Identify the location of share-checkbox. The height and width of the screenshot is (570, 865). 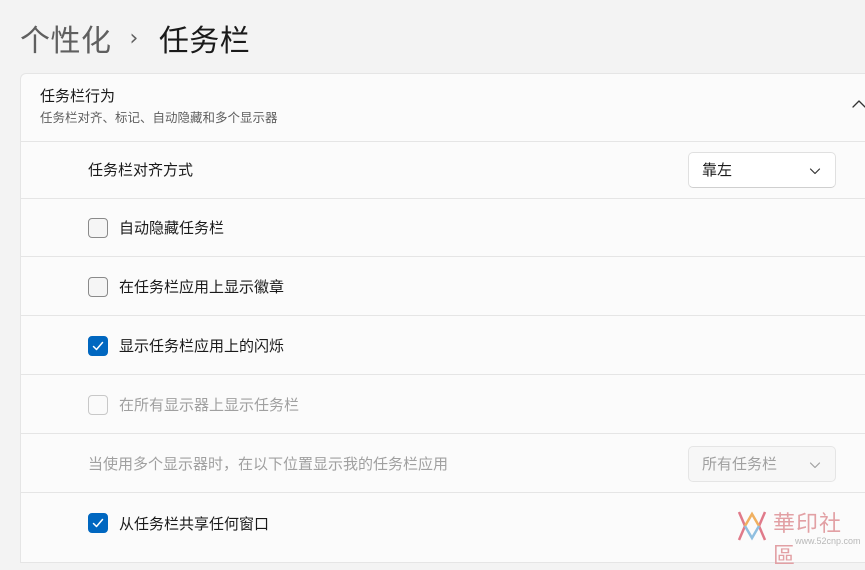
(98, 523).